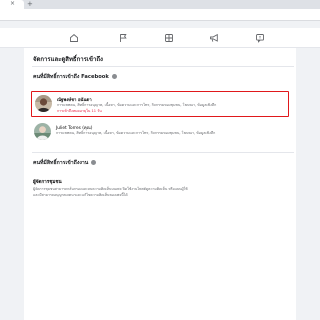 The height and width of the screenshot is (320, 320). Describe the element at coordinates (169, 38) in the screenshot. I see `grid-icon` at that location.